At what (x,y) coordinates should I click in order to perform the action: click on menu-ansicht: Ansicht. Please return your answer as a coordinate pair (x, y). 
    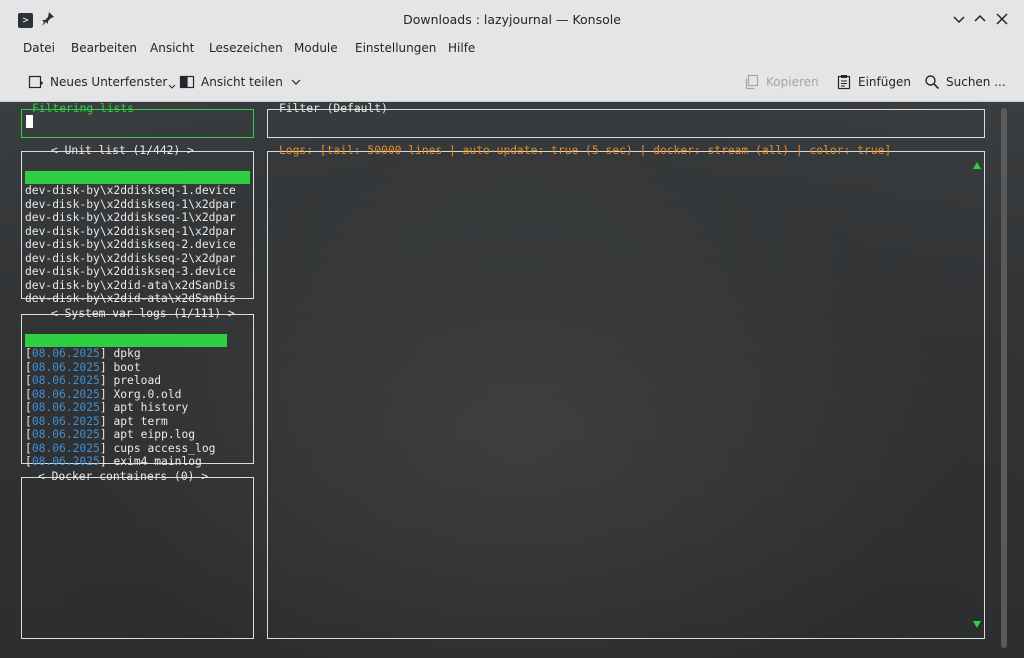
    Looking at the image, I should click on (172, 48).